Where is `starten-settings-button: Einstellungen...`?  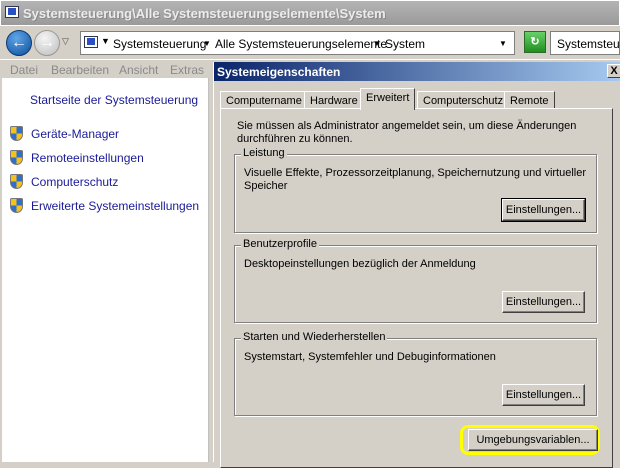 starten-settings-button: Einstellungen... is located at coordinates (543, 395).